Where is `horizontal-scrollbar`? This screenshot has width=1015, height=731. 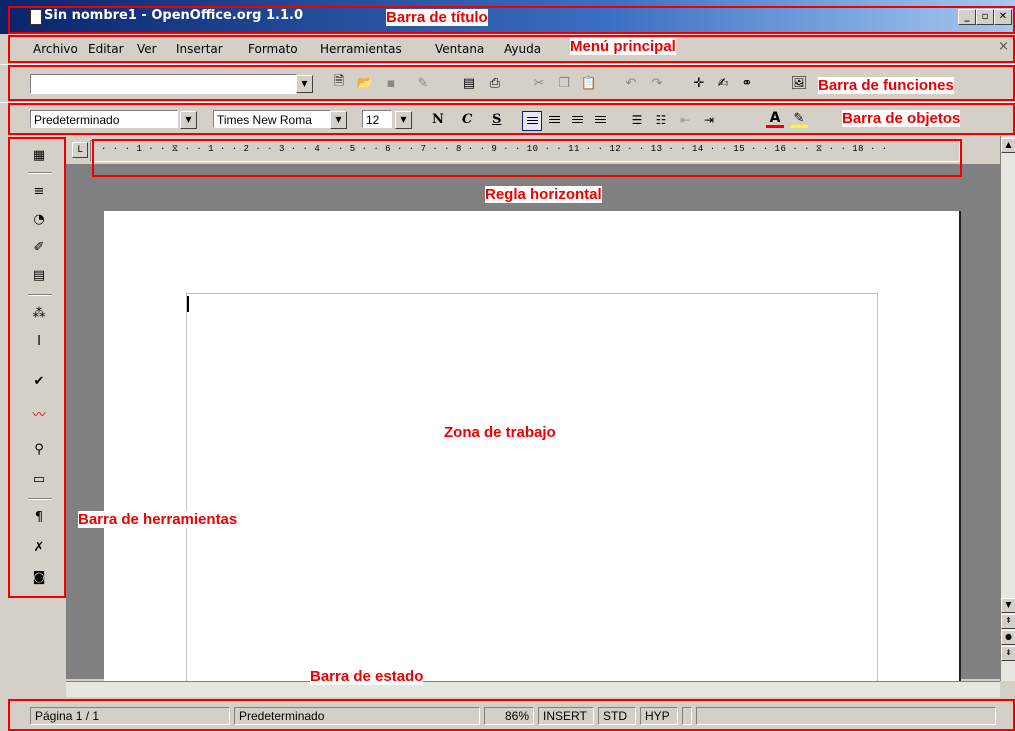
horizontal-scrollbar is located at coordinates (533, 689).